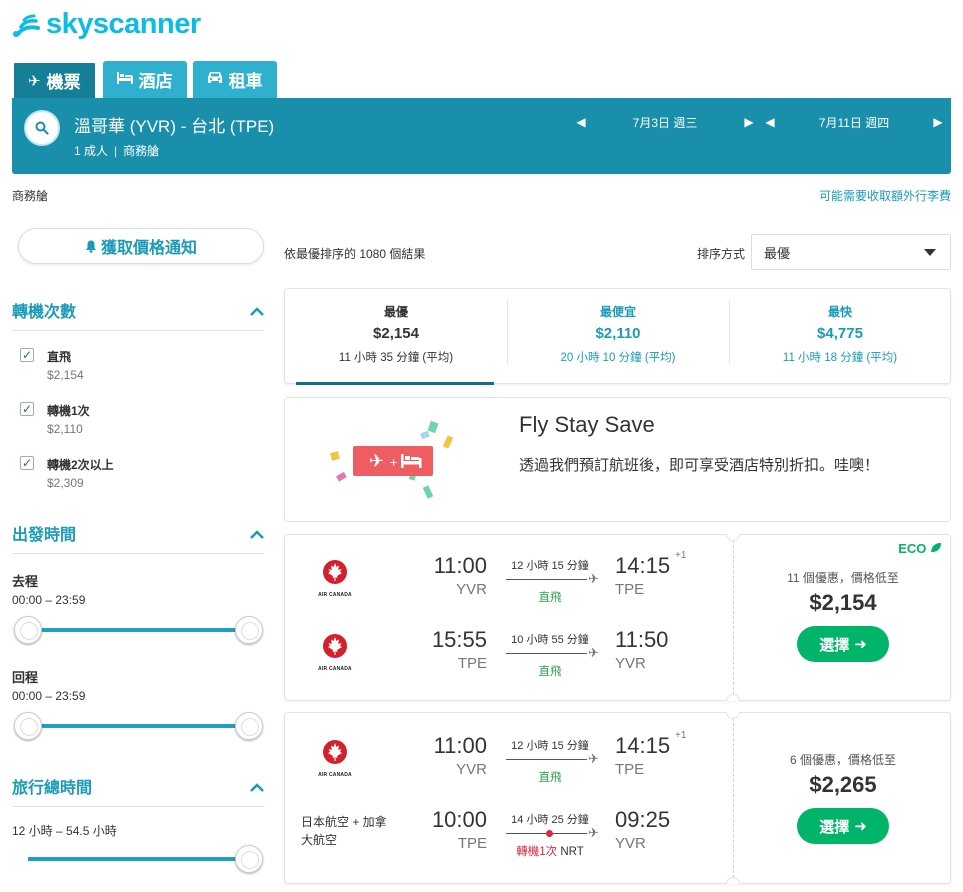 This screenshot has height=892, width=963. Describe the element at coordinates (572, 852) in the screenshot. I see `stop-airport: NRT` at that location.